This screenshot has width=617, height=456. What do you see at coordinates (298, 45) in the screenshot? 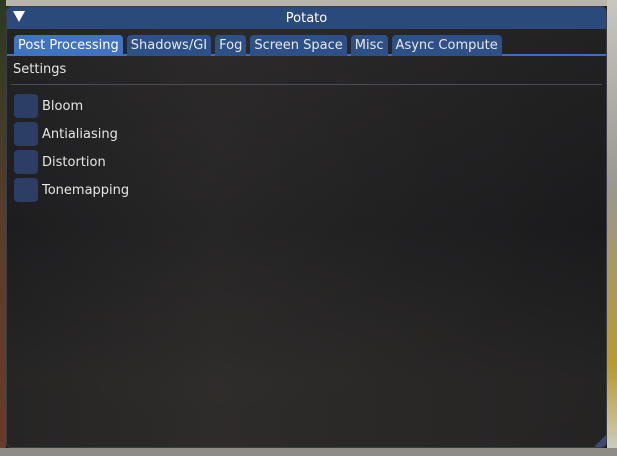
I see `tab-screen-space: Screen Space` at bounding box center [298, 45].